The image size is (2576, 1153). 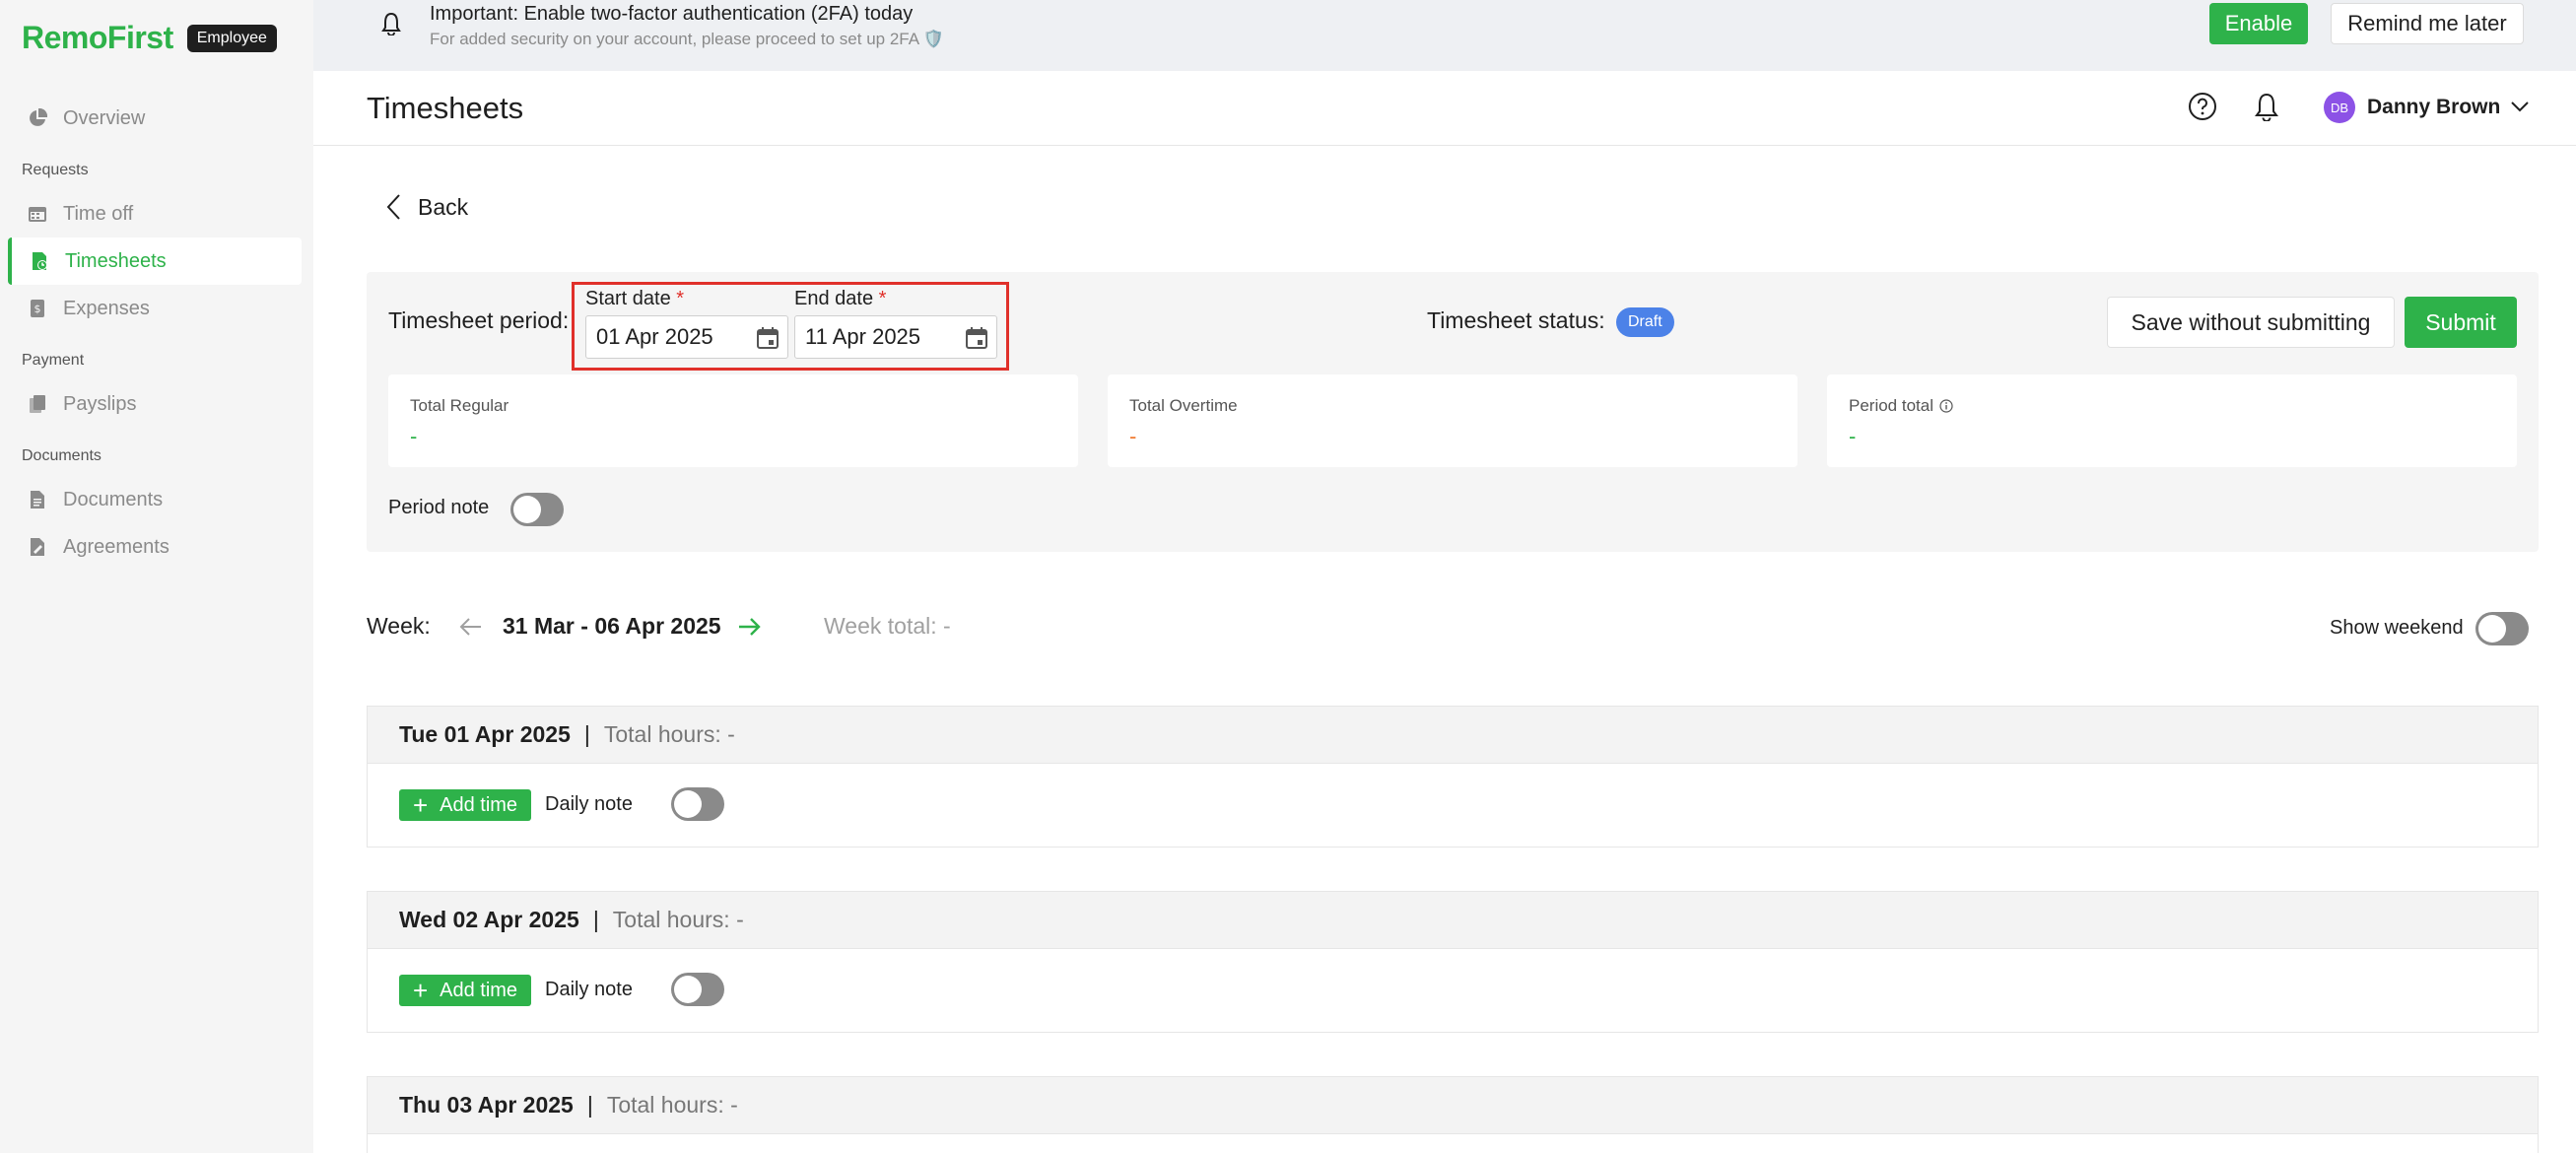 I want to click on remind-later-button: Remind me later, so click(x=2427, y=24).